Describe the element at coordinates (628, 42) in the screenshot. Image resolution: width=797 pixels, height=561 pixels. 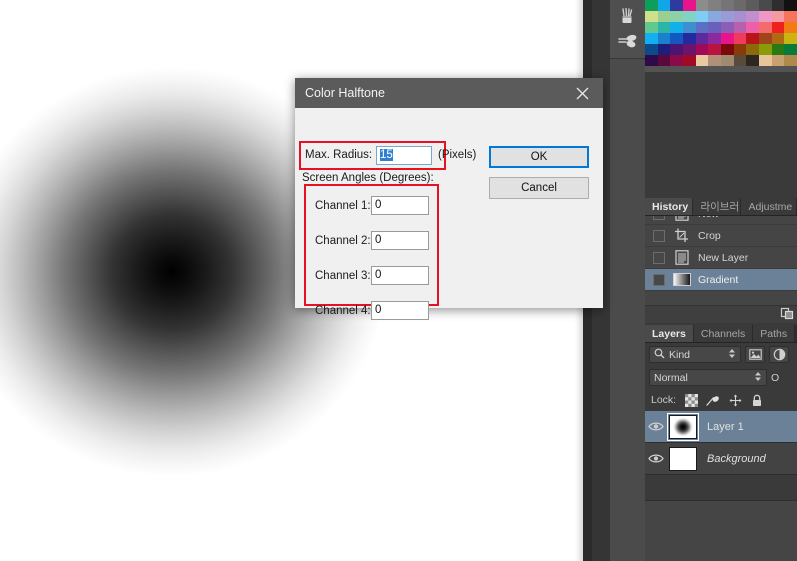
I see `brush-presets-icon` at that location.